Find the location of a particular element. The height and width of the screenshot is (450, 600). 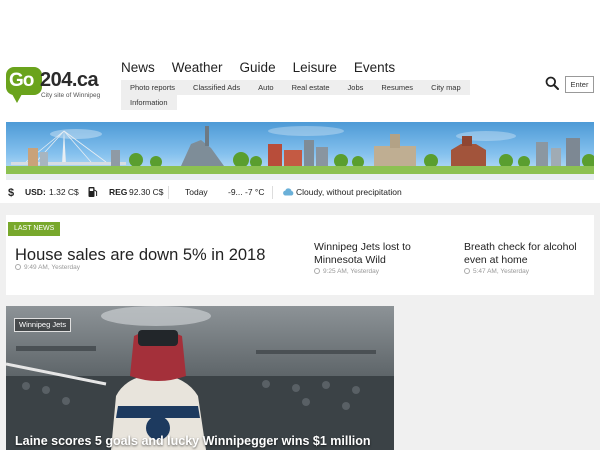

usd-label: USD: is located at coordinates (35, 192).